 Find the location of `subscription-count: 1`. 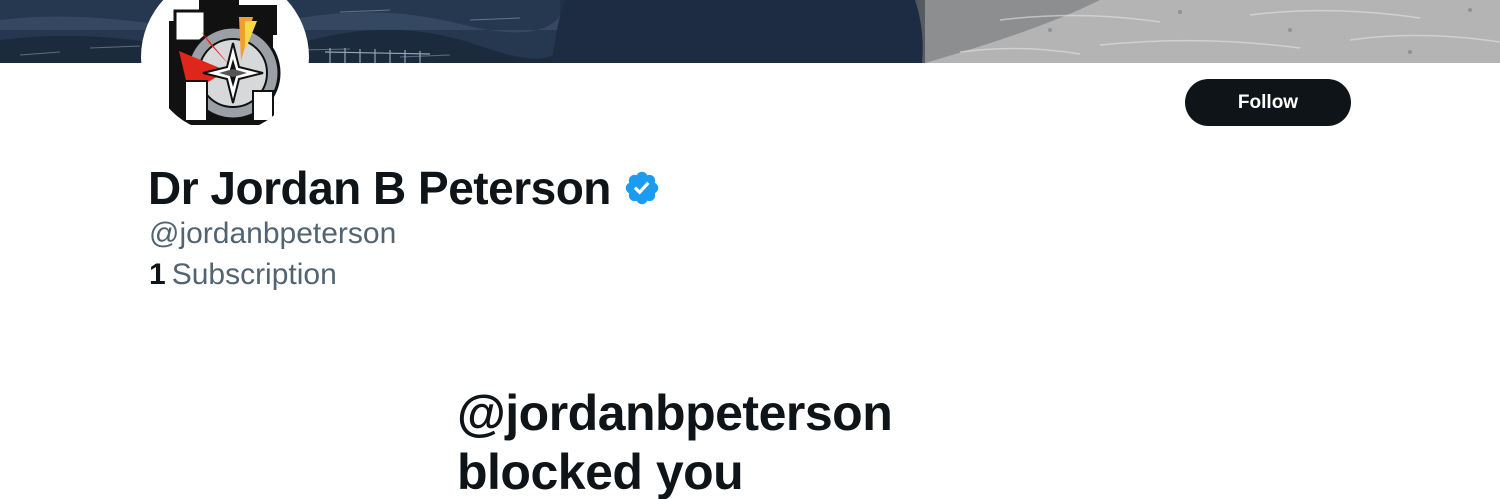

subscription-count: 1 is located at coordinates (157, 274).